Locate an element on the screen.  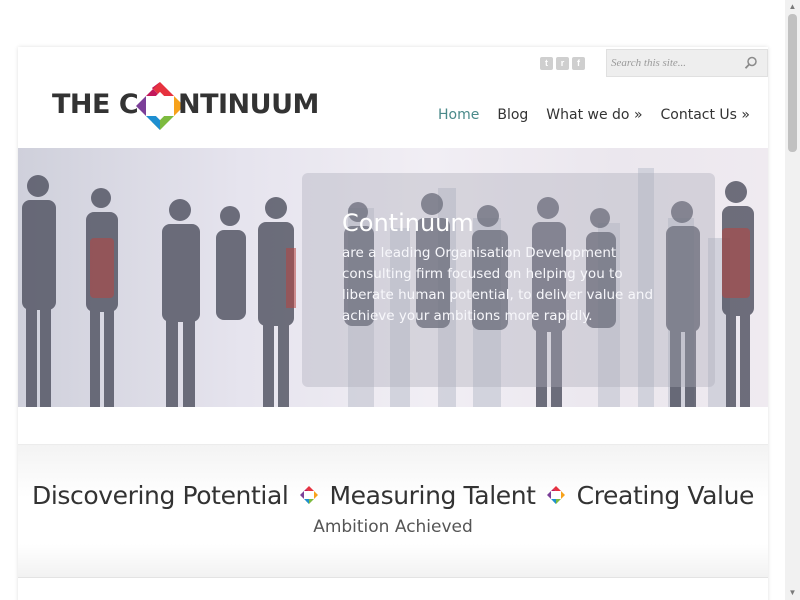
nav-blog: Blog is located at coordinates (512, 115).